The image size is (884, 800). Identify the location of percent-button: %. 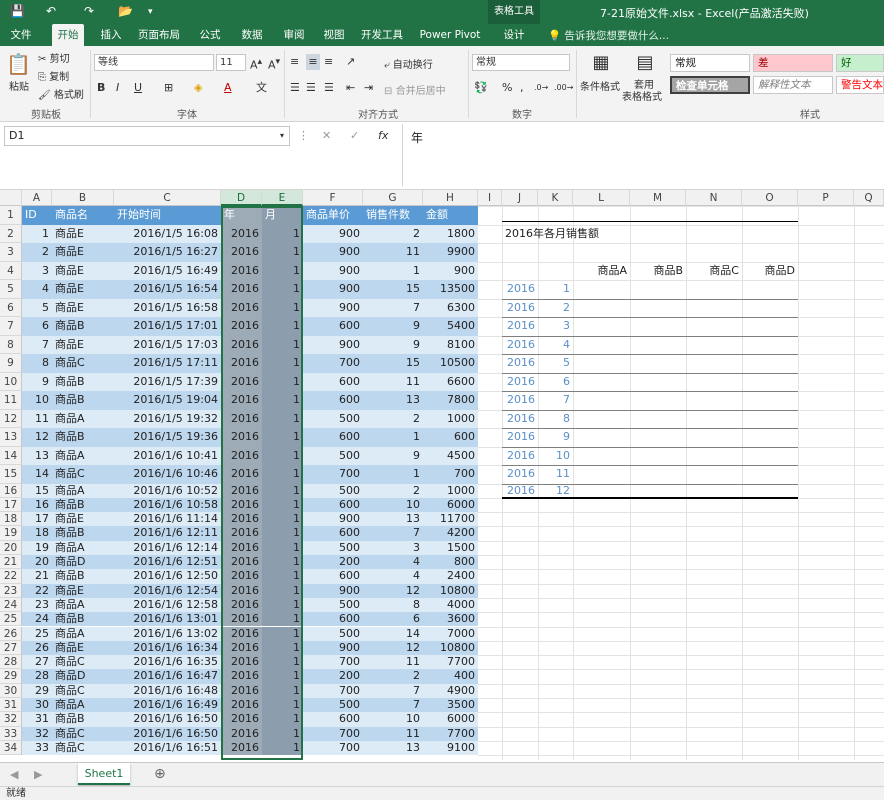
(507, 88).